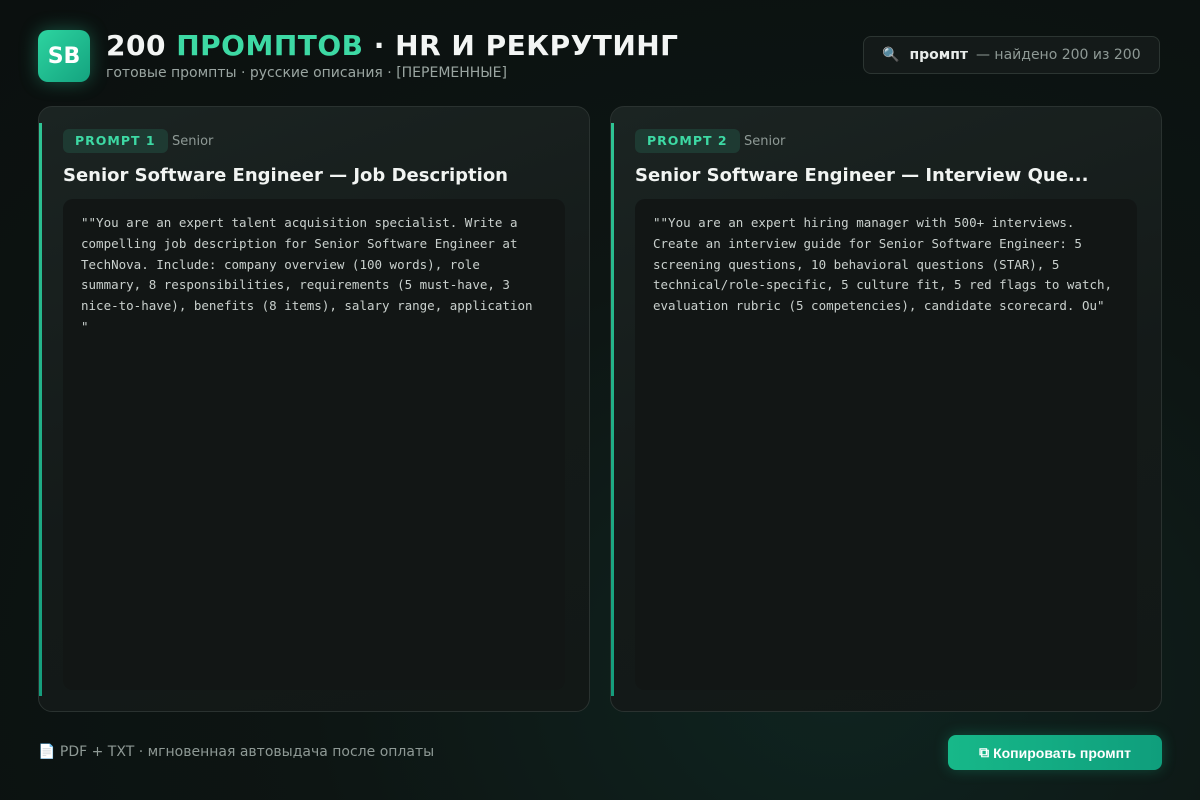  I want to click on copy-icon: ⧉, so click(984, 752).